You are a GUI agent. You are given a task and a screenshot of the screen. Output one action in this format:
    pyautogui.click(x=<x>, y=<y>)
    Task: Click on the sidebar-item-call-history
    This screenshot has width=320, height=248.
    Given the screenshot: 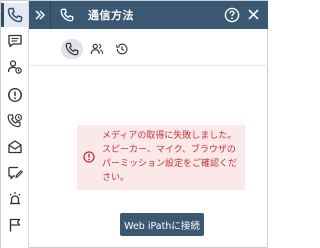 What is the action you would take?
    pyautogui.click(x=14, y=121)
    